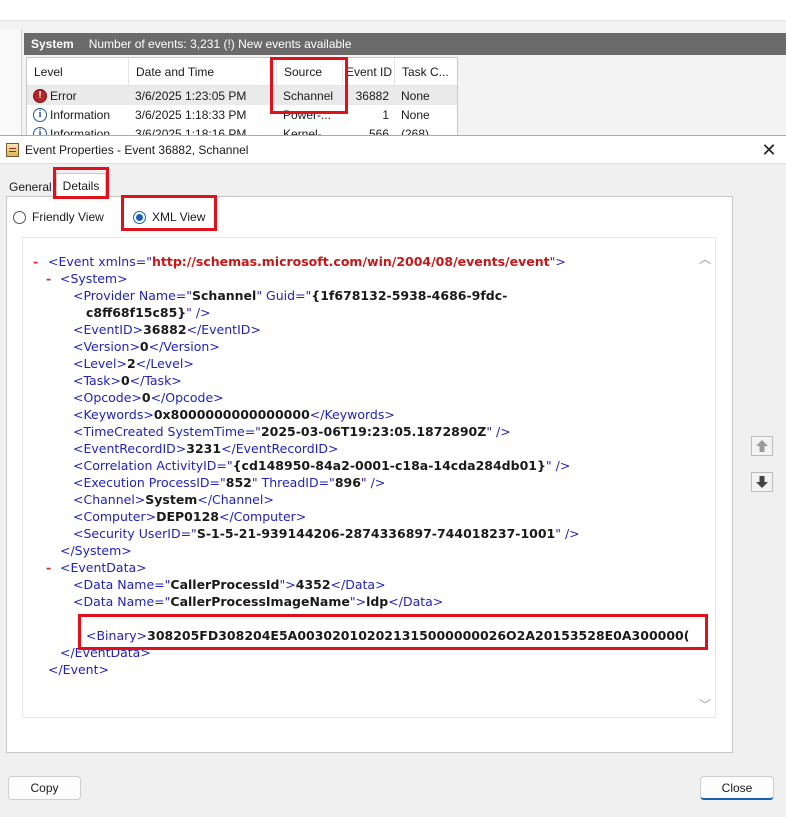 The image size is (786, 817). What do you see at coordinates (96, 550) in the screenshot?
I see `xml-line-system-close: </System>` at bounding box center [96, 550].